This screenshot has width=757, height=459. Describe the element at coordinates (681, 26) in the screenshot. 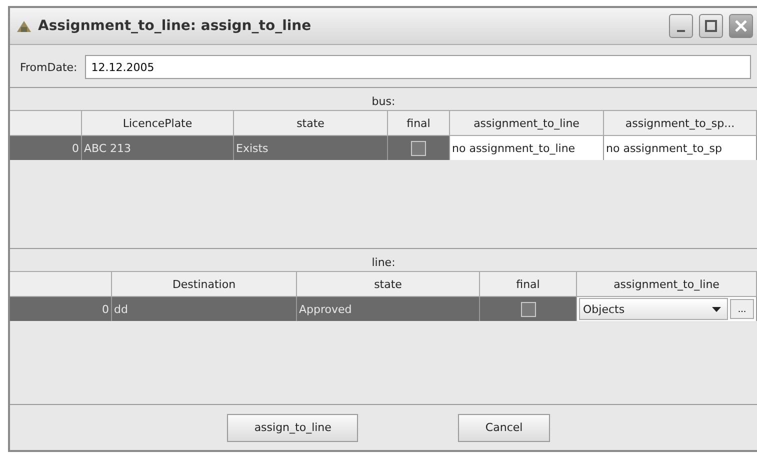

I see `minimize-button` at that location.